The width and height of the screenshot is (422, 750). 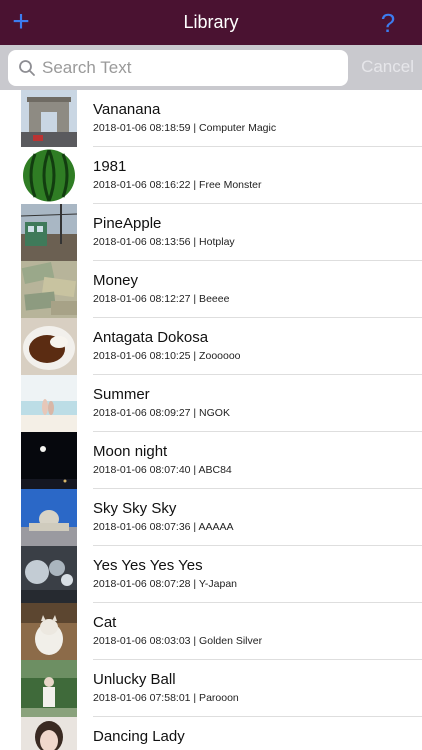 What do you see at coordinates (178, 641) in the screenshot?
I see `item-subtitle: 2018-01-06 08:03:03 | Golden Silver` at bounding box center [178, 641].